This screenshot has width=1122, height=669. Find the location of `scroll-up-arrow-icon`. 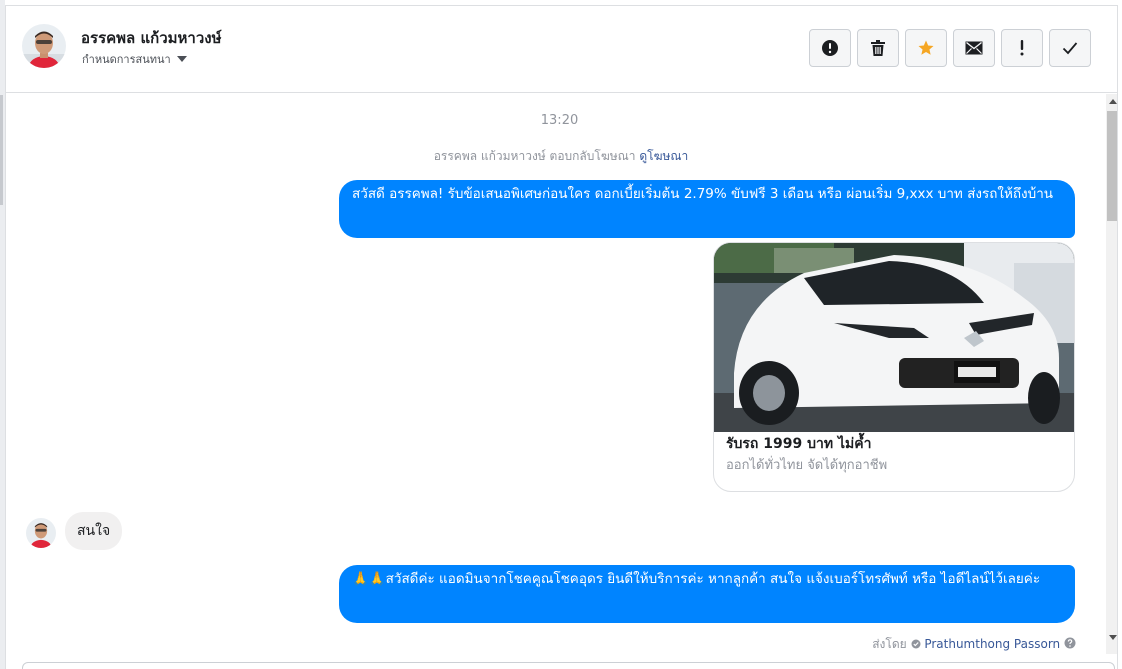

scroll-up-arrow-icon is located at coordinates (1113, 101).